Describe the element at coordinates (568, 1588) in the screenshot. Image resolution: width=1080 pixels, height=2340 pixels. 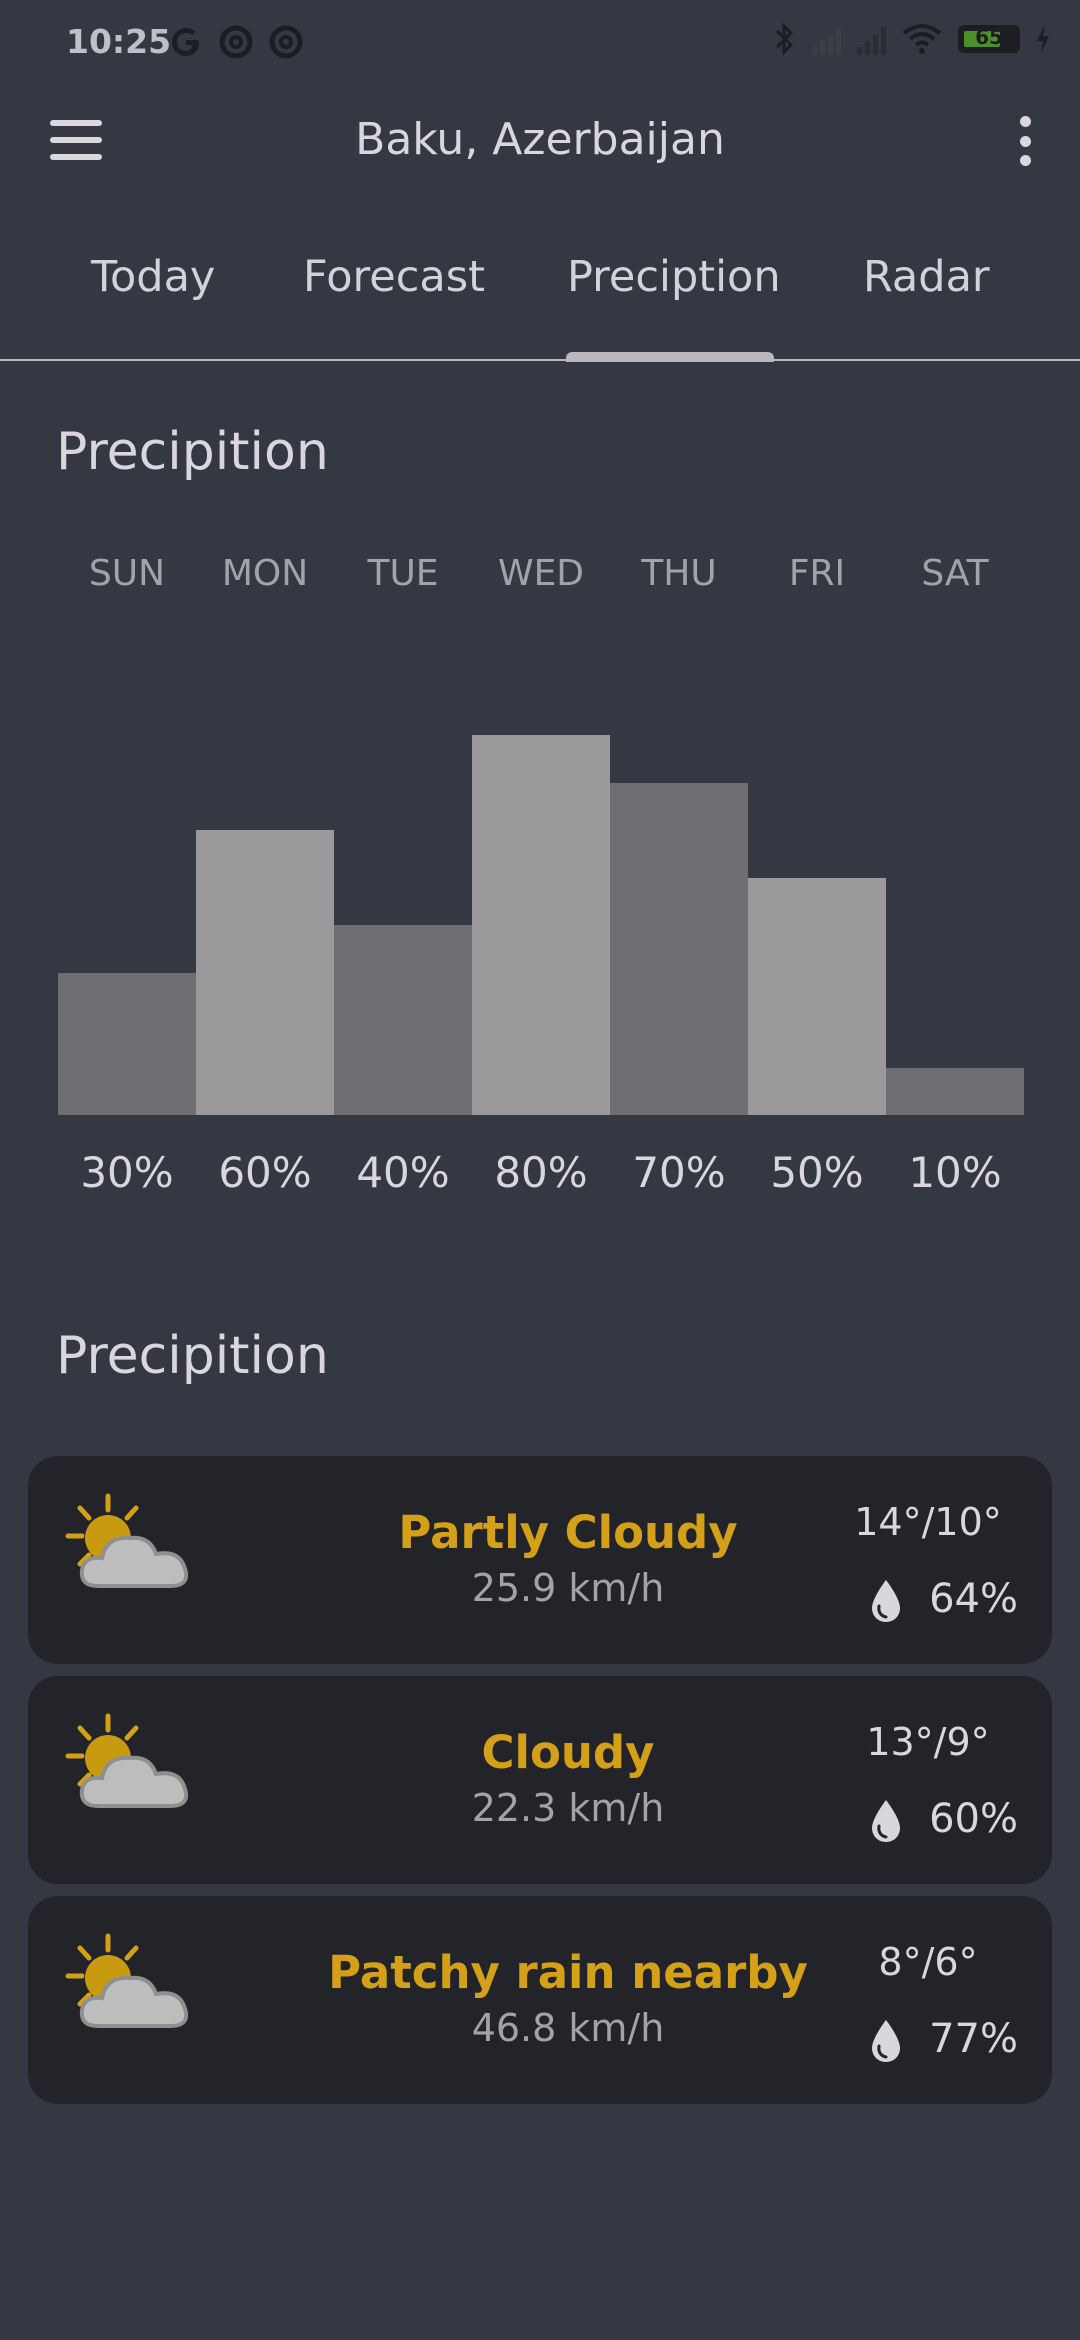
I see `wind-speed: 25.9 km/h` at that location.